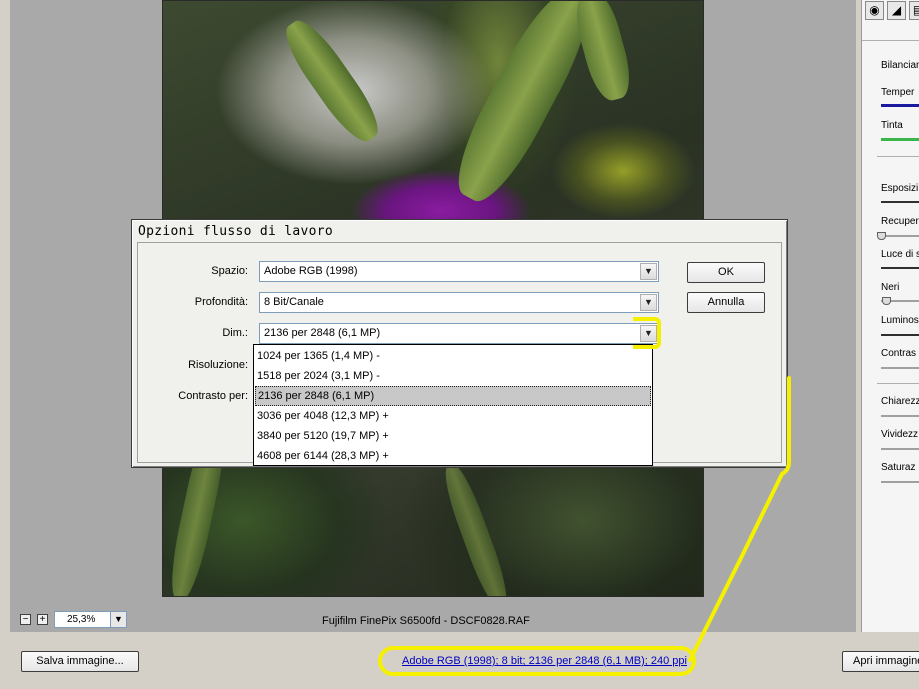  I want to click on vibrance-slider, so click(900, 449).